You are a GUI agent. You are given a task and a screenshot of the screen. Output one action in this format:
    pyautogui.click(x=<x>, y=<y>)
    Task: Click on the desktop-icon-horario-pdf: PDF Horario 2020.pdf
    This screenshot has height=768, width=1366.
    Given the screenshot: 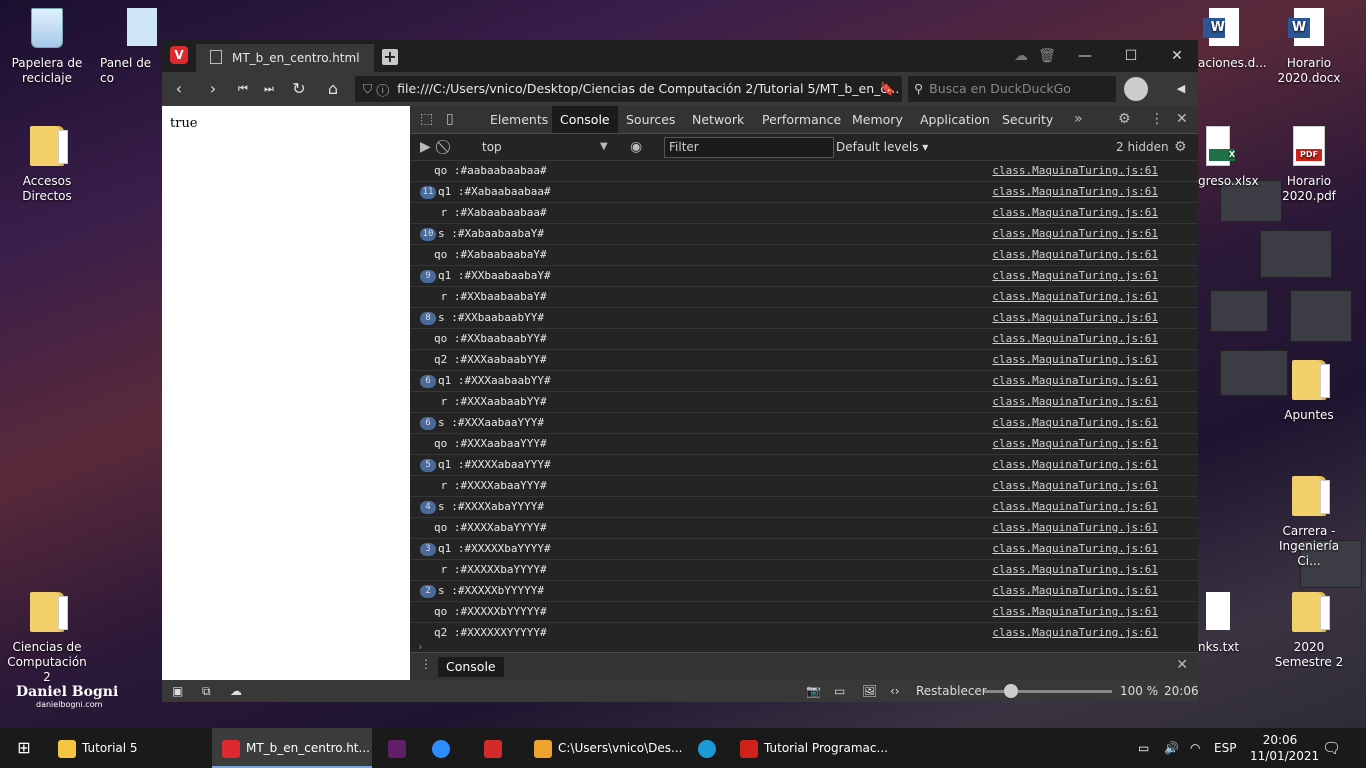 What is the action you would take?
    pyautogui.click(x=1309, y=165)
    